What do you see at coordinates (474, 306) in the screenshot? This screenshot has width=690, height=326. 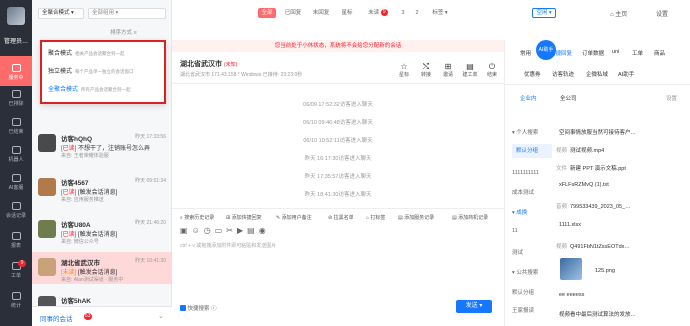 I see `send-button: 发送 ▾` at bounding box center [474, 306].